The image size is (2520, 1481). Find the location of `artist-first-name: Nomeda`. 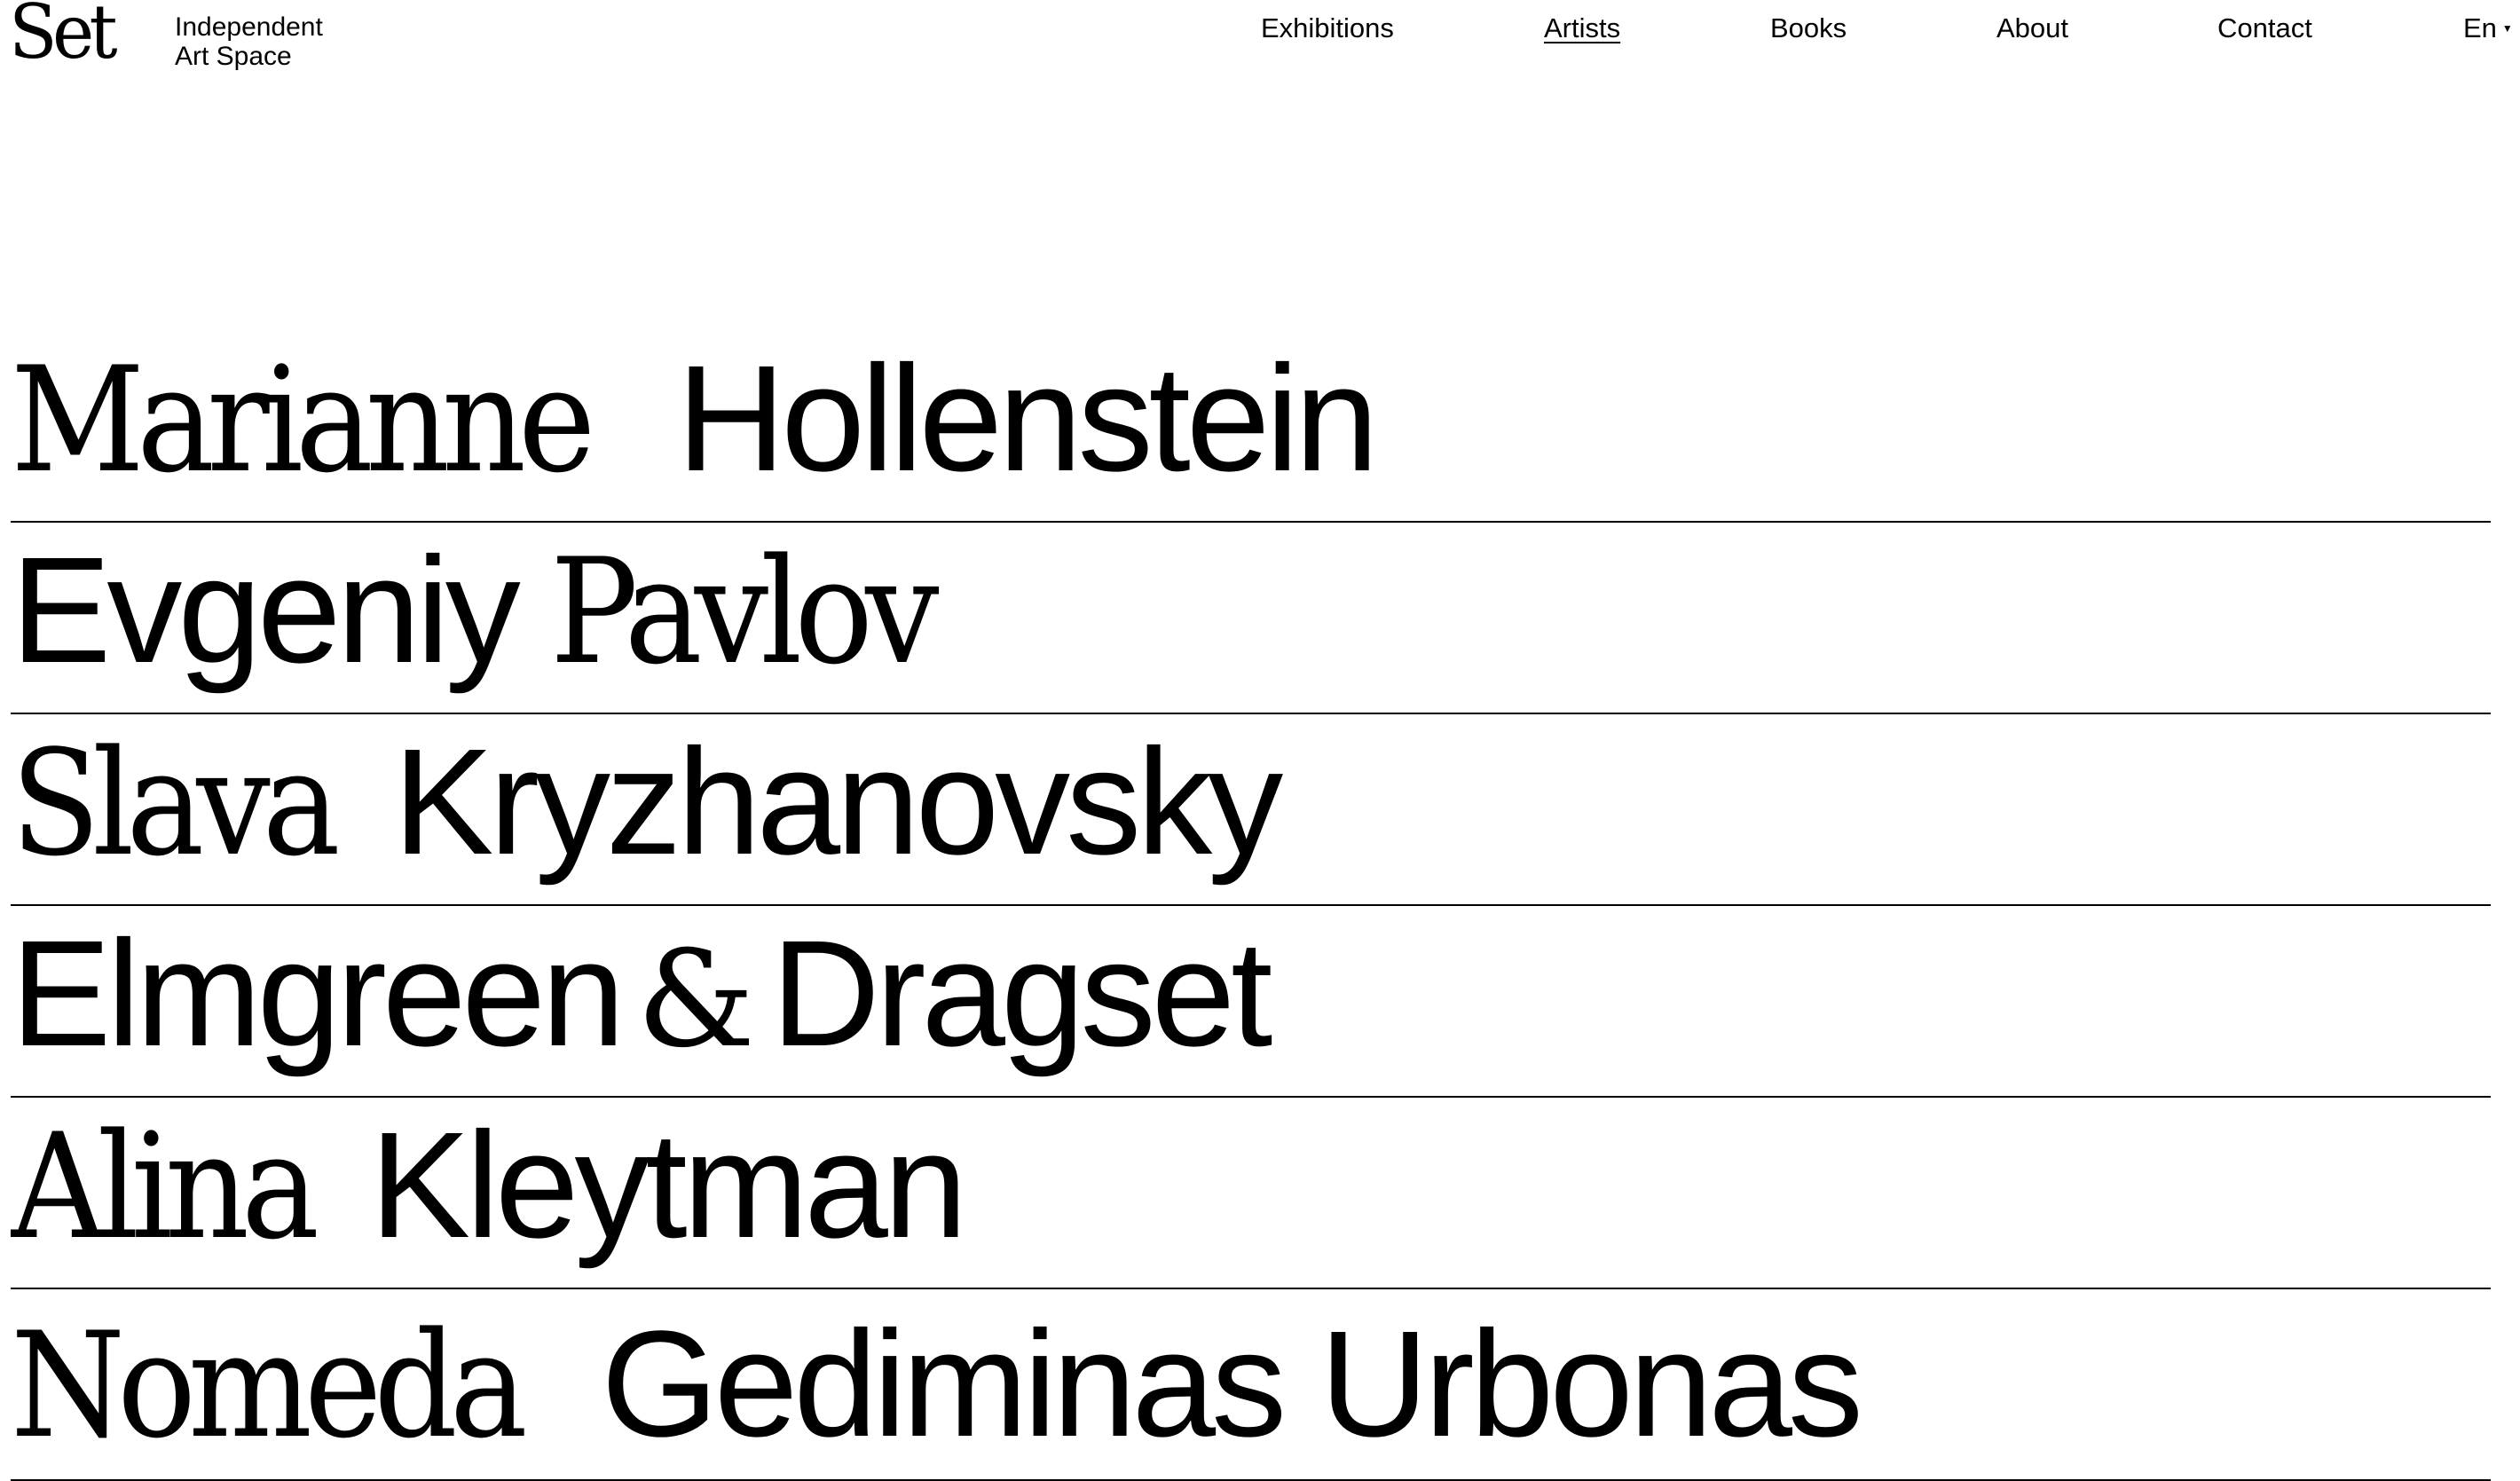

artist-first-name: Nomeda is located at coordinates (269, 1385).